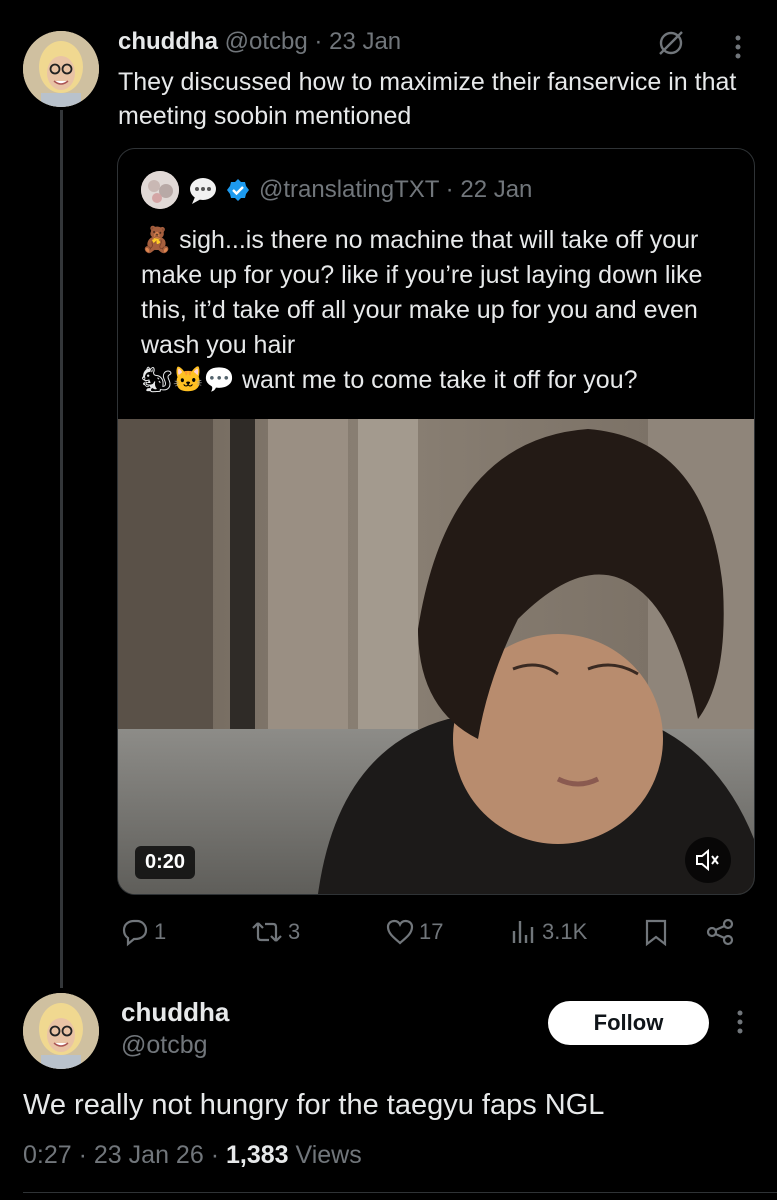 This screenshot has width=777, height=1200. I want to click on like-button: 17, so click(414, 932).